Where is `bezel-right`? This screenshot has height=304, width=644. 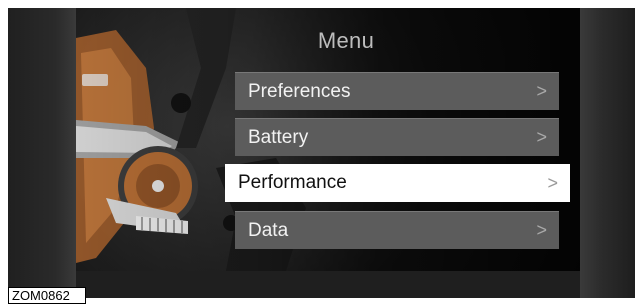 bezel-right is located at coordinates (607, 153).